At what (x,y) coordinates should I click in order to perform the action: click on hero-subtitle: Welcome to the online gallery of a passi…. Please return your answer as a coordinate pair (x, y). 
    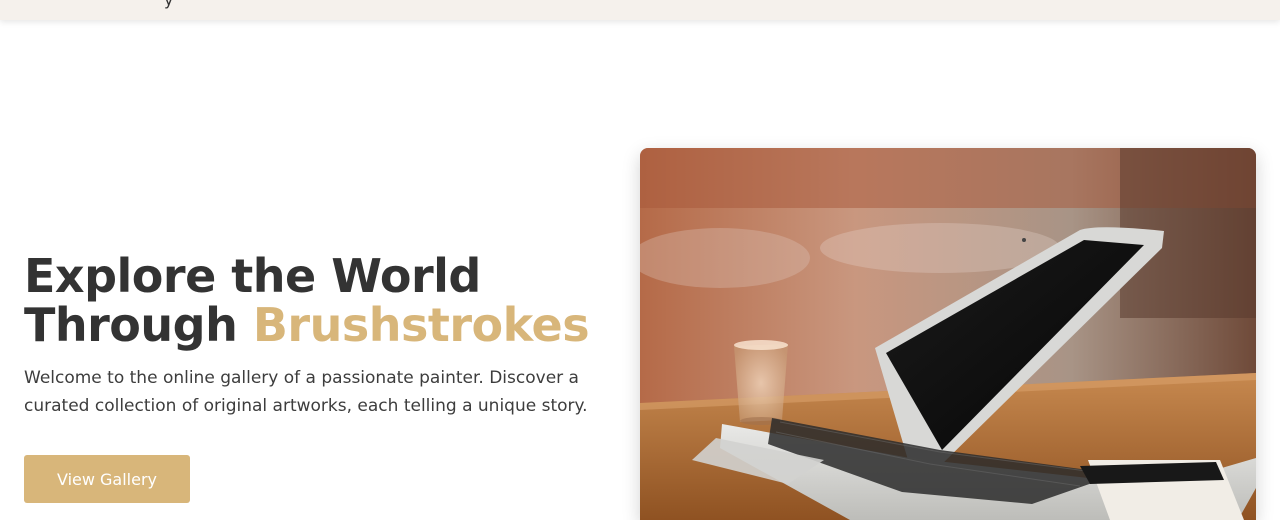
    Looking at the image, I should click on (306, 392).